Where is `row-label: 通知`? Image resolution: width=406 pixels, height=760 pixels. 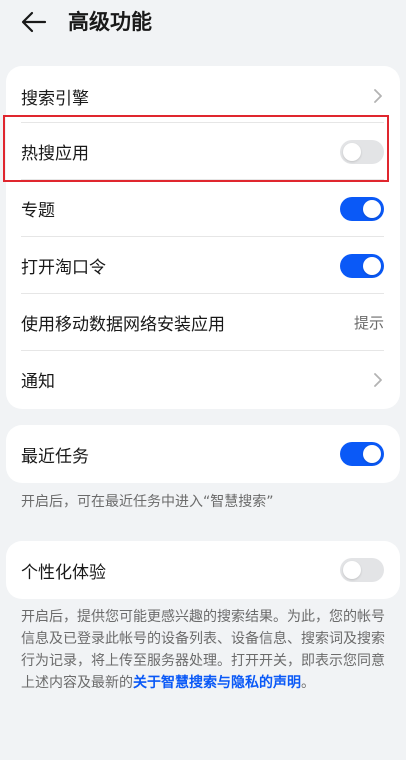
row-label: 通知 is located at coordinates (38, 382).